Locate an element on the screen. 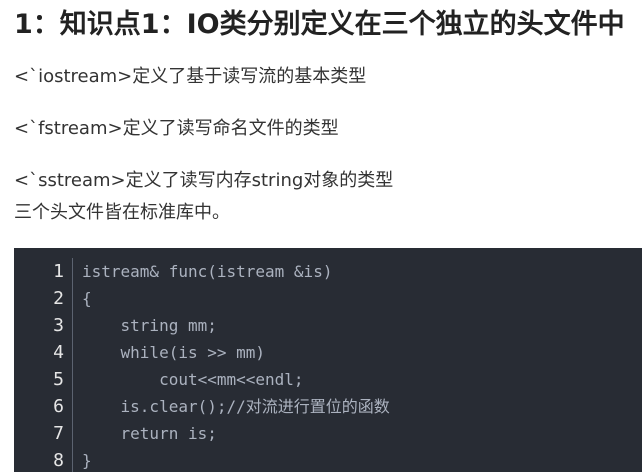 Image resolution: width=642 pixels, height=472 pixels. paragraph-standard-library: 三个头文件皆在标准库中。 is located at coordinates (122, 212).